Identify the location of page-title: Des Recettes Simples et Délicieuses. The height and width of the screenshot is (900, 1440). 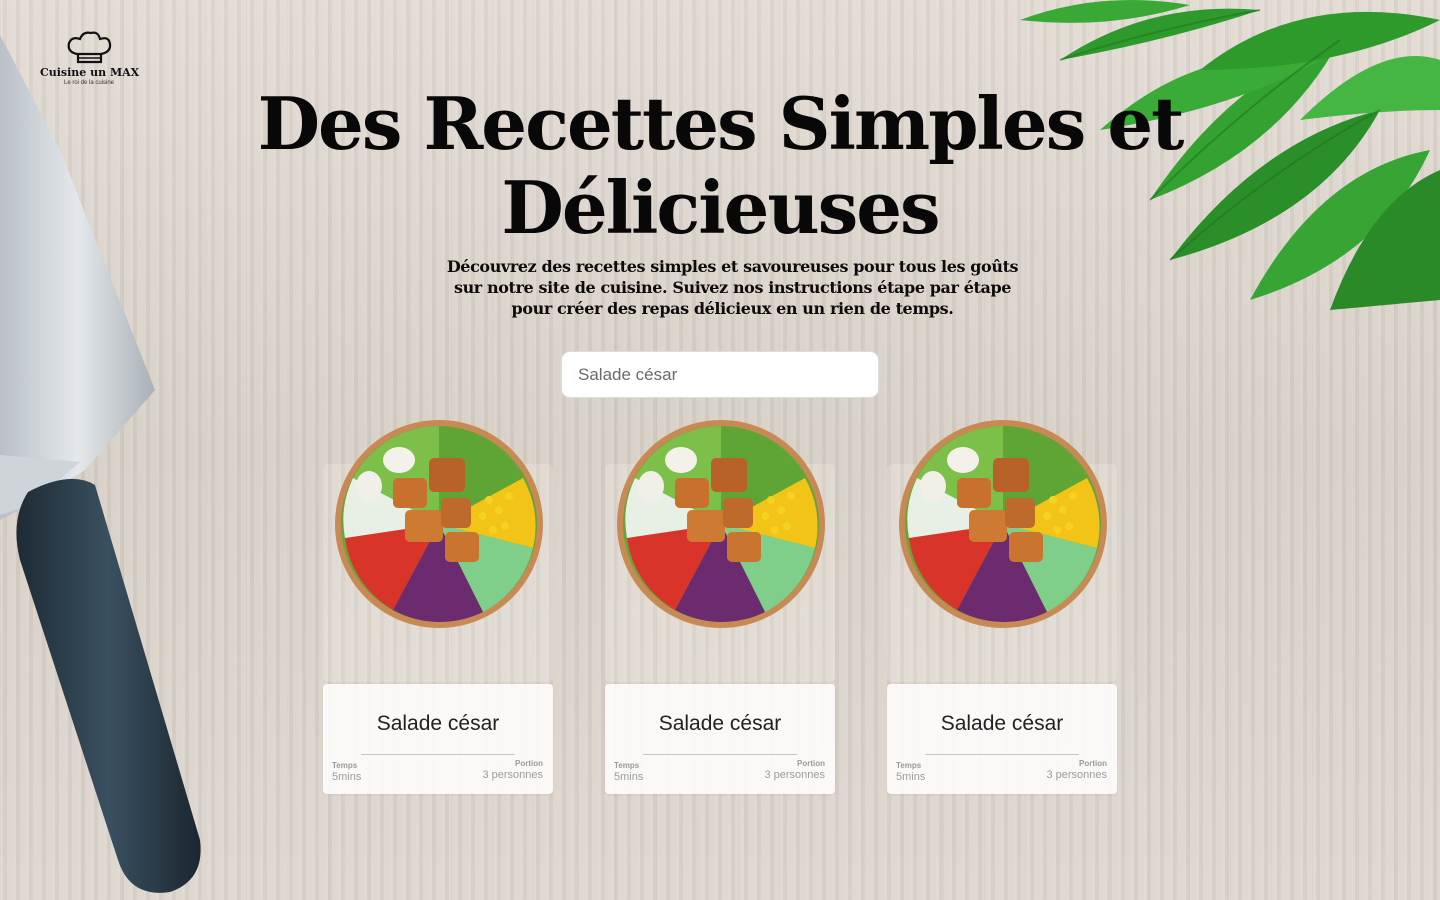
(721, 165).